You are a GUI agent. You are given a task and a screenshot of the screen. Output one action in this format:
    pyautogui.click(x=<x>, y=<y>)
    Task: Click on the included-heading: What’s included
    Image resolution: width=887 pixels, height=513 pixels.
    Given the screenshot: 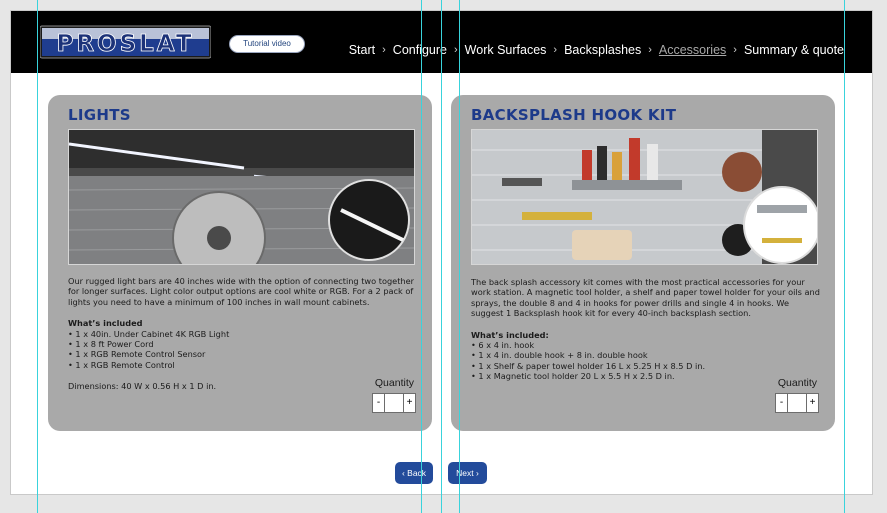 What is the action you would take?
    pyautogui.click(x=105, y=323)
    